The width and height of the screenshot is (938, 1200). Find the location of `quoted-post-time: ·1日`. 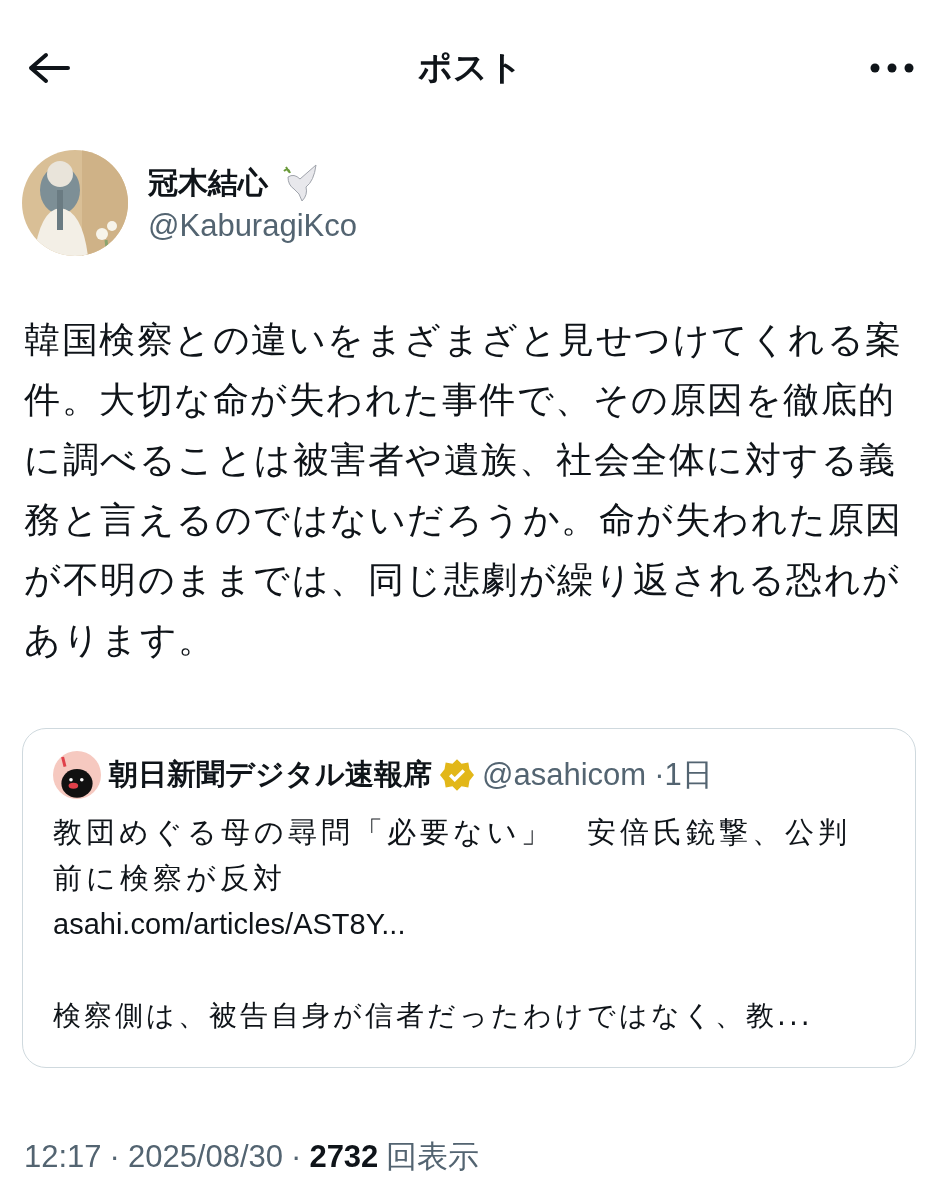

quoted-post-time: ·1日 is located at coordinates (683, 775).